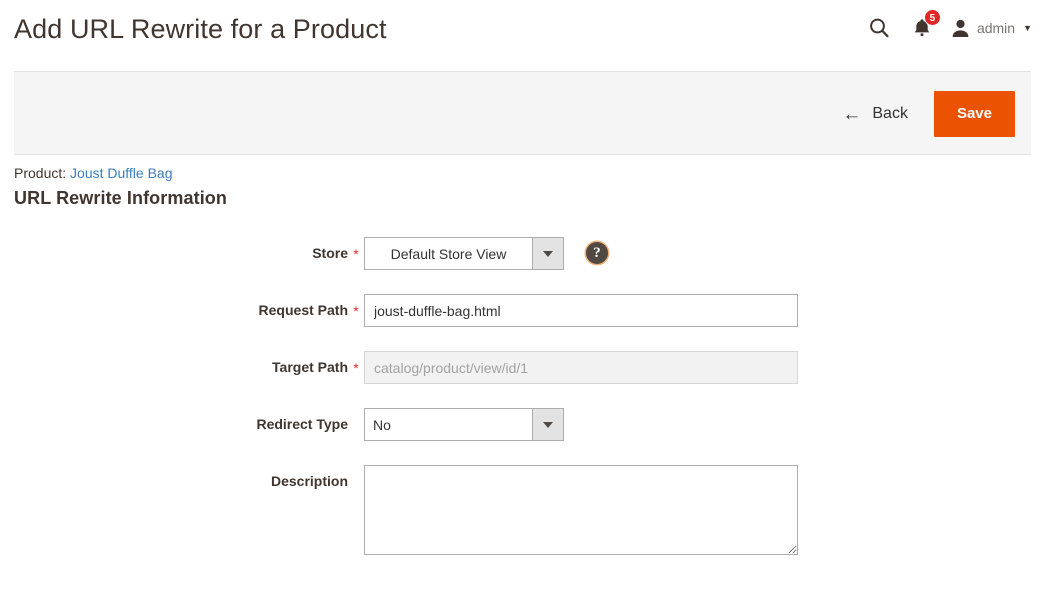 This screenshot has width=1046, height=602. What do you see at coordinates (522, 113) in the screenshot?
I see `page-actions-bar: ← Back Save` at bounding box center [522, 113].